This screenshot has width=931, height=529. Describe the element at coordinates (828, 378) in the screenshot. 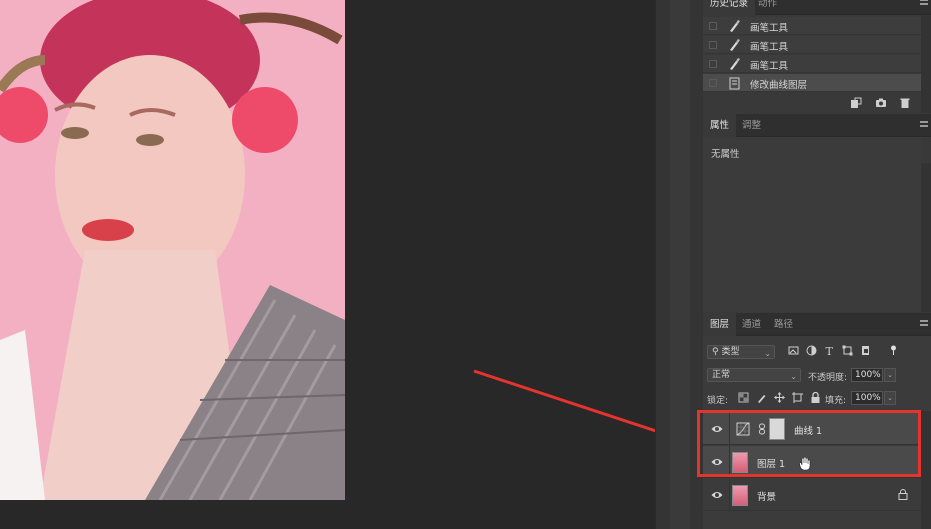

I see `opacity-label: 不透明度:` at that location.